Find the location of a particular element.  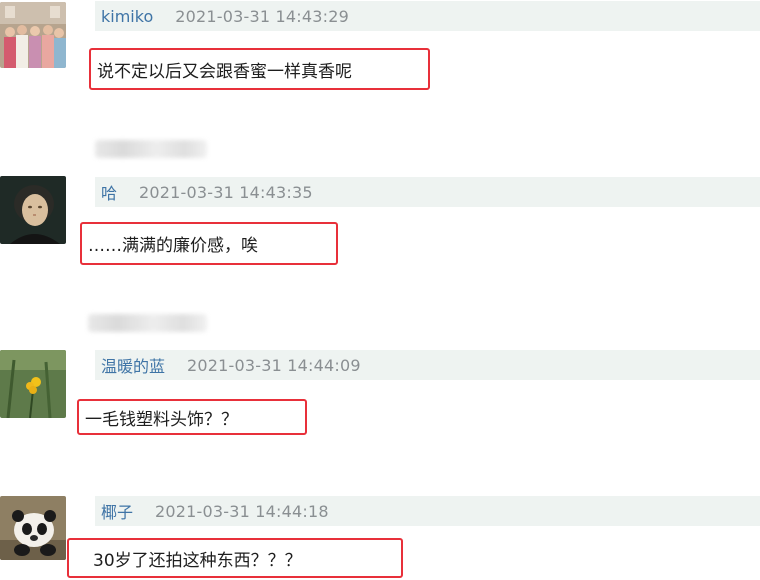

timestamp: 2021-03-31 14:44:18 is located at coordinates (242, 511).